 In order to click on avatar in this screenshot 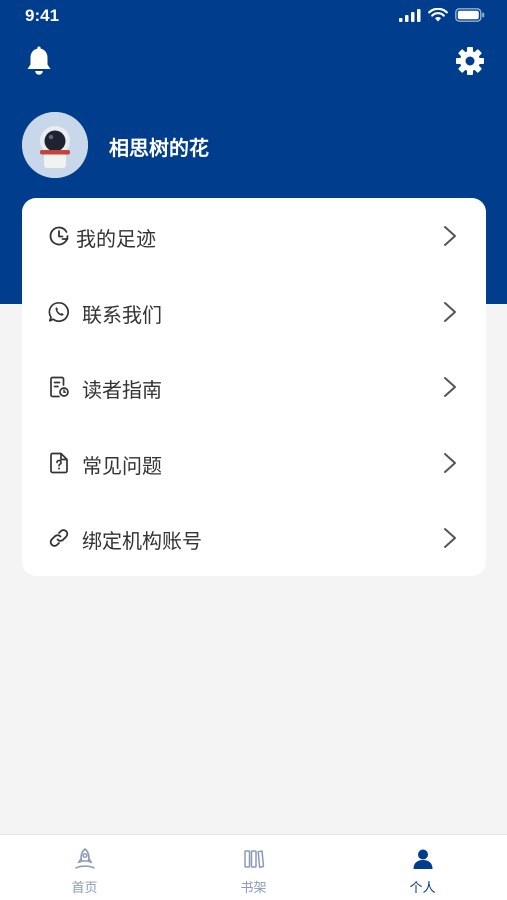, I will do `click(55, 145)`.